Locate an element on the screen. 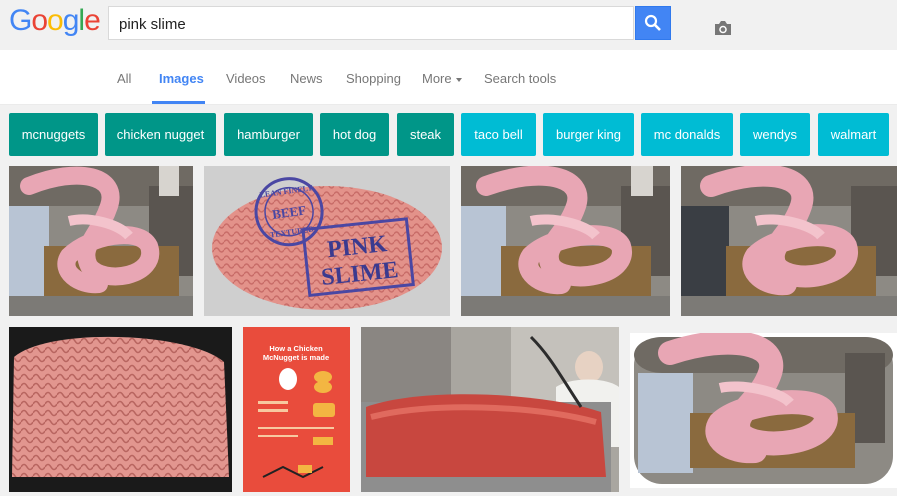 This screenshot has height=496, width=897. chip-mc-donalds: mc donalds is located at coordinates (687, 134).